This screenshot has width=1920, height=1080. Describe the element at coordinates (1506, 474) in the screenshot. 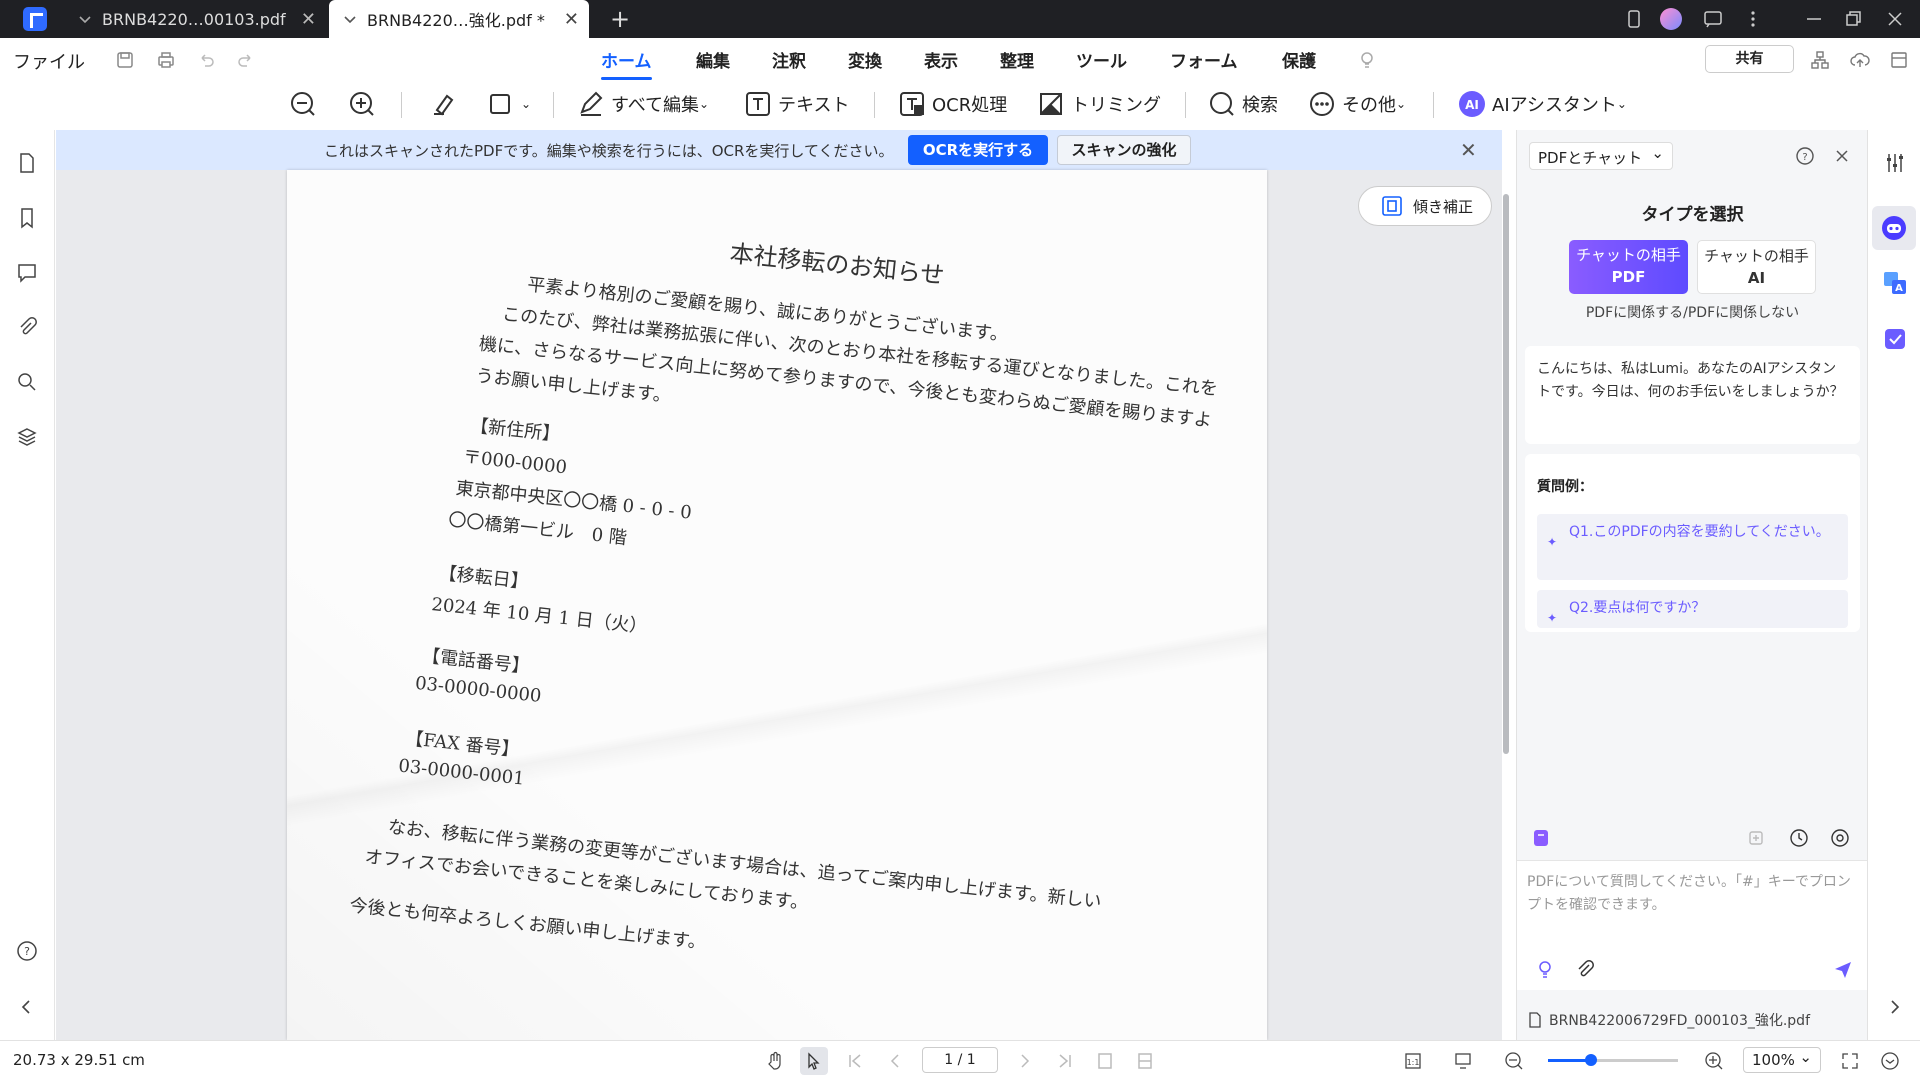

I see `vertical-scrollbar` at that location.